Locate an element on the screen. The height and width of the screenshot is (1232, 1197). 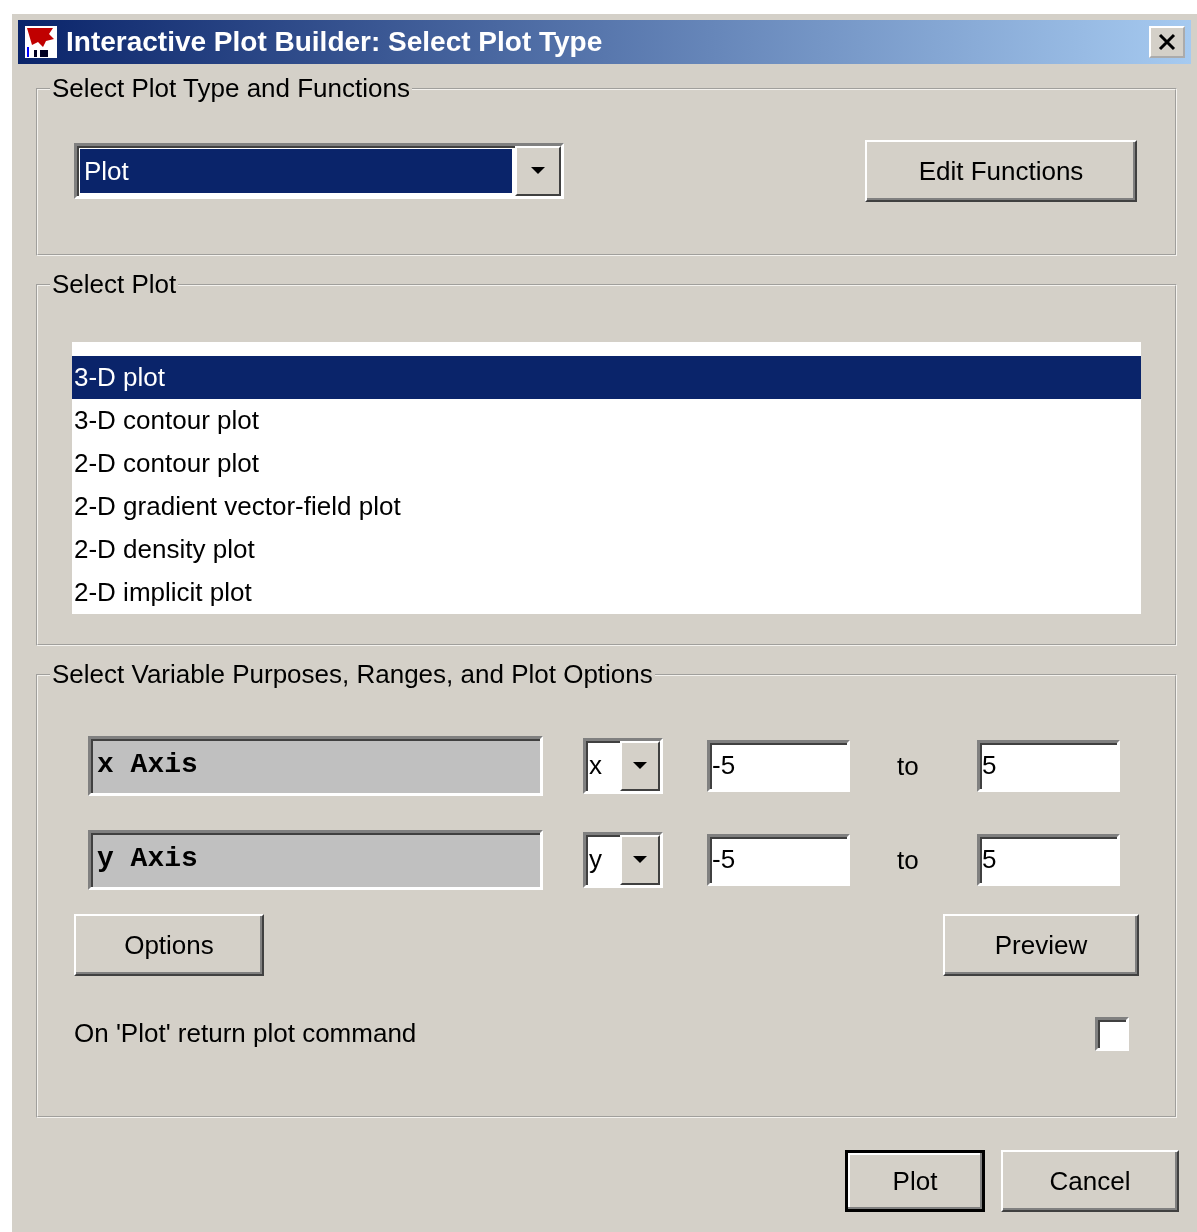
app-logo-icon is located at coordinates (41, 42).